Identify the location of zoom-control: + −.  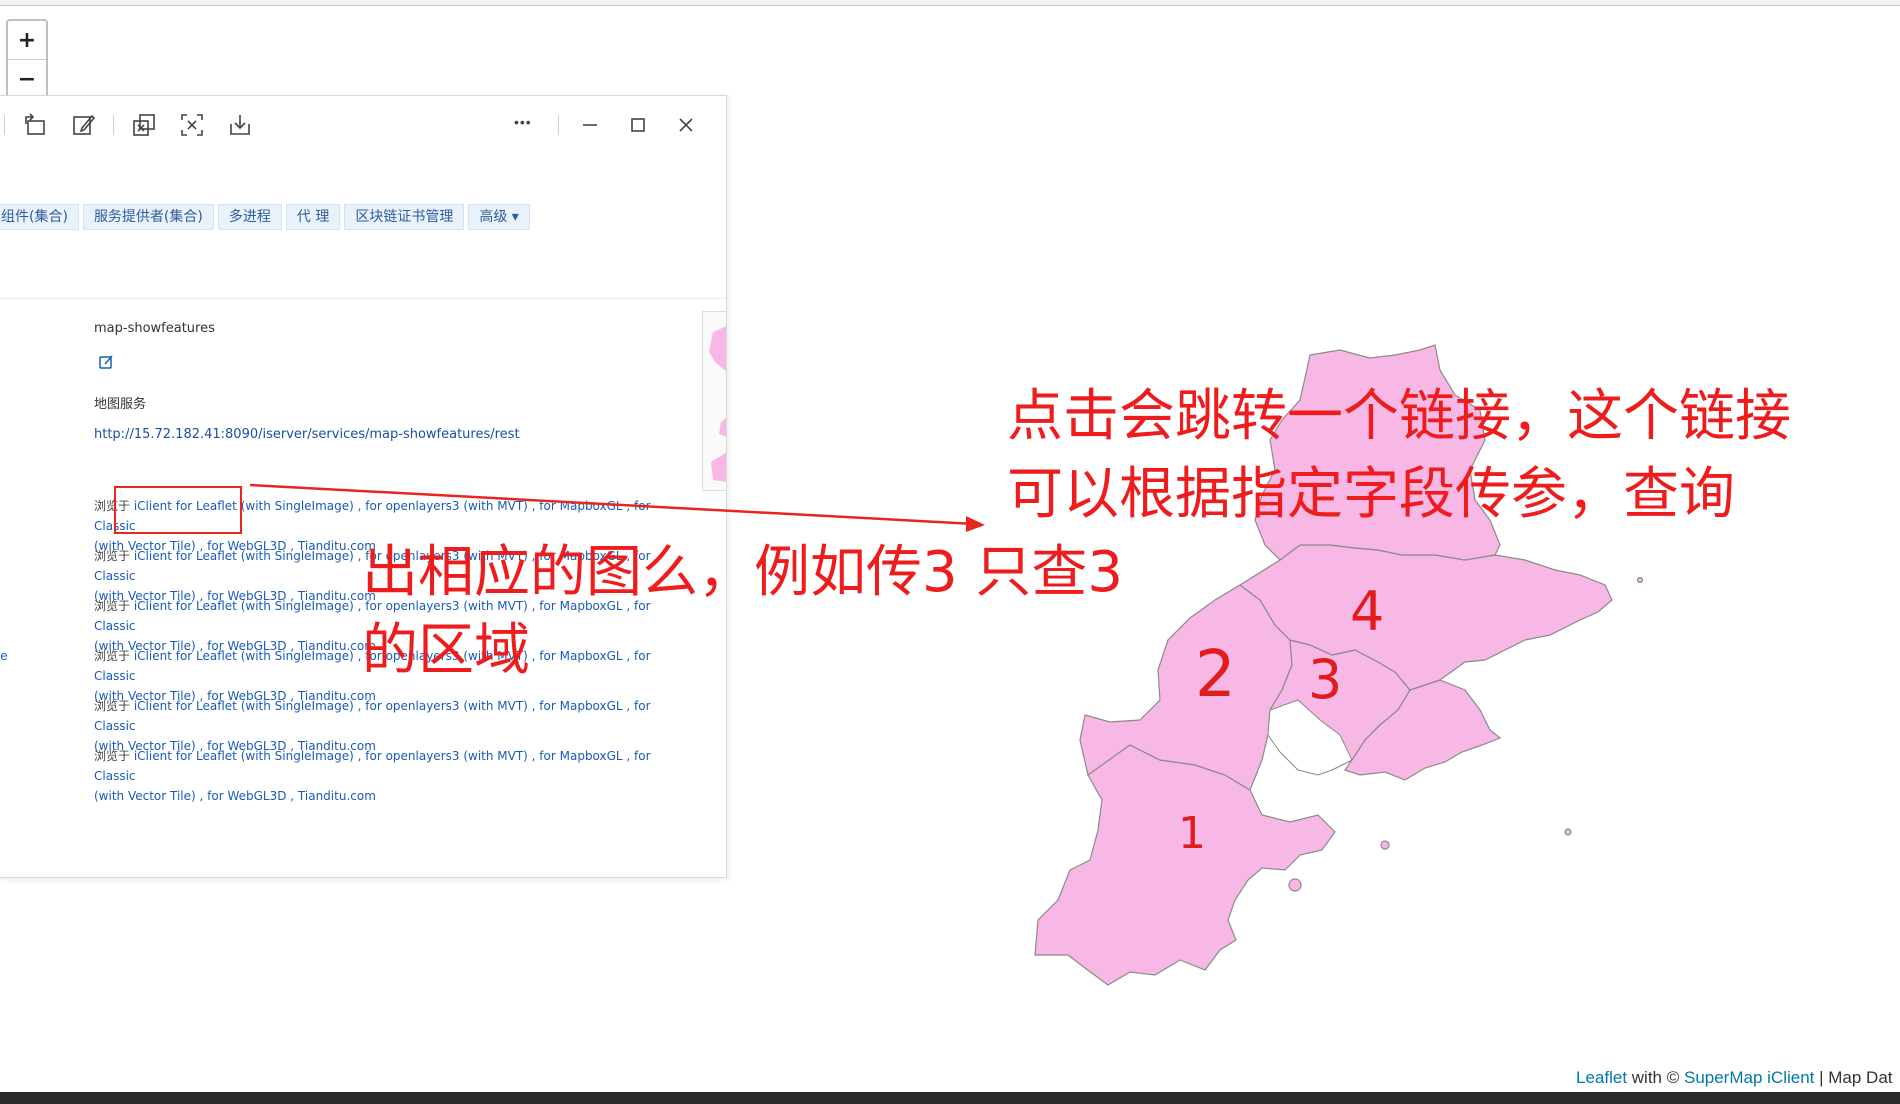
(27, 60).